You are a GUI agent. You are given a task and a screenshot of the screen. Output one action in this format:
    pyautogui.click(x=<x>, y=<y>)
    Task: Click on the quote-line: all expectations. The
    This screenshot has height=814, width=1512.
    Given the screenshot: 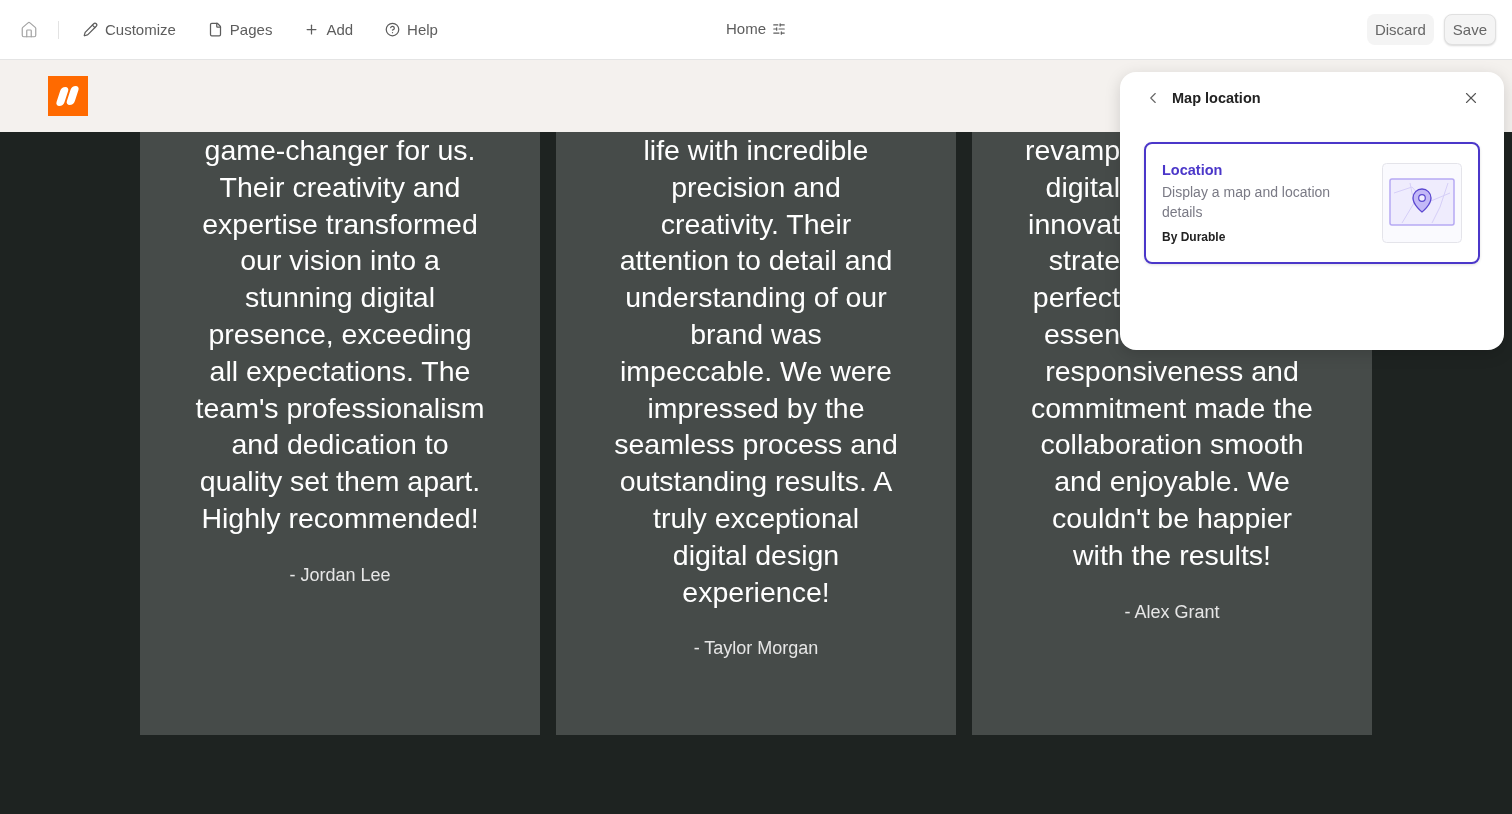 What is the action you would take?
    pyautogui.click(x=340, y=371)
    